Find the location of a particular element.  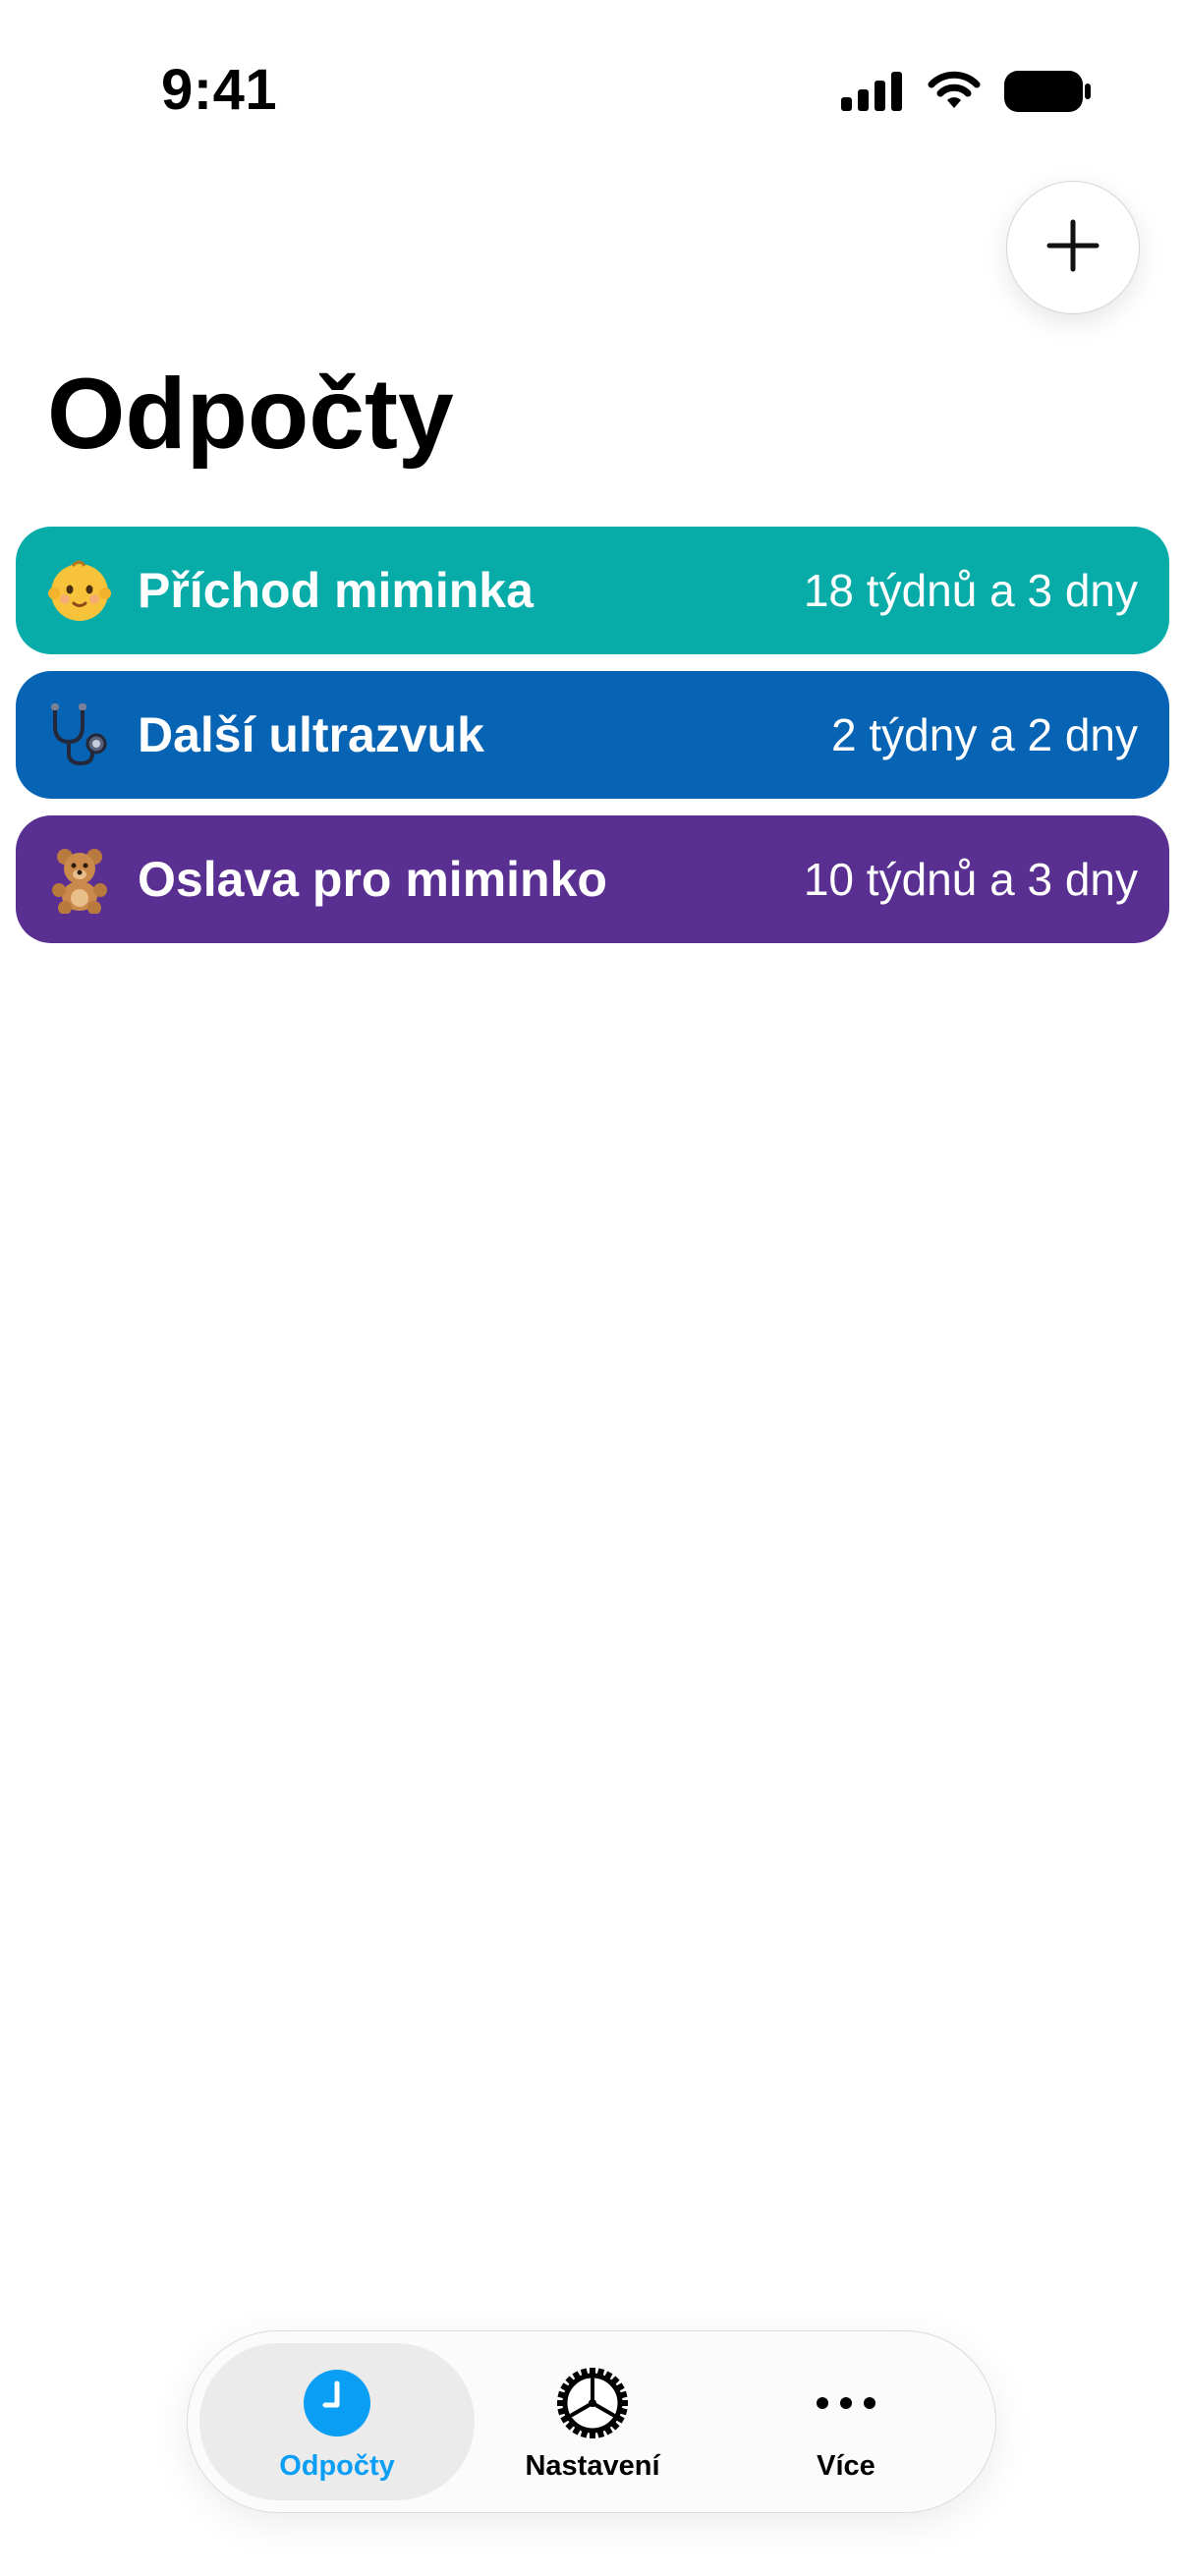

status-time: 9:41 is located at coordinates (220, 90).